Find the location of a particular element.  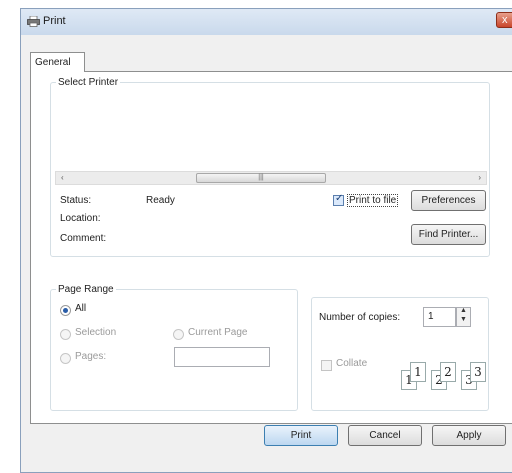

status-label: Status: is located at coordinates (76, 200).